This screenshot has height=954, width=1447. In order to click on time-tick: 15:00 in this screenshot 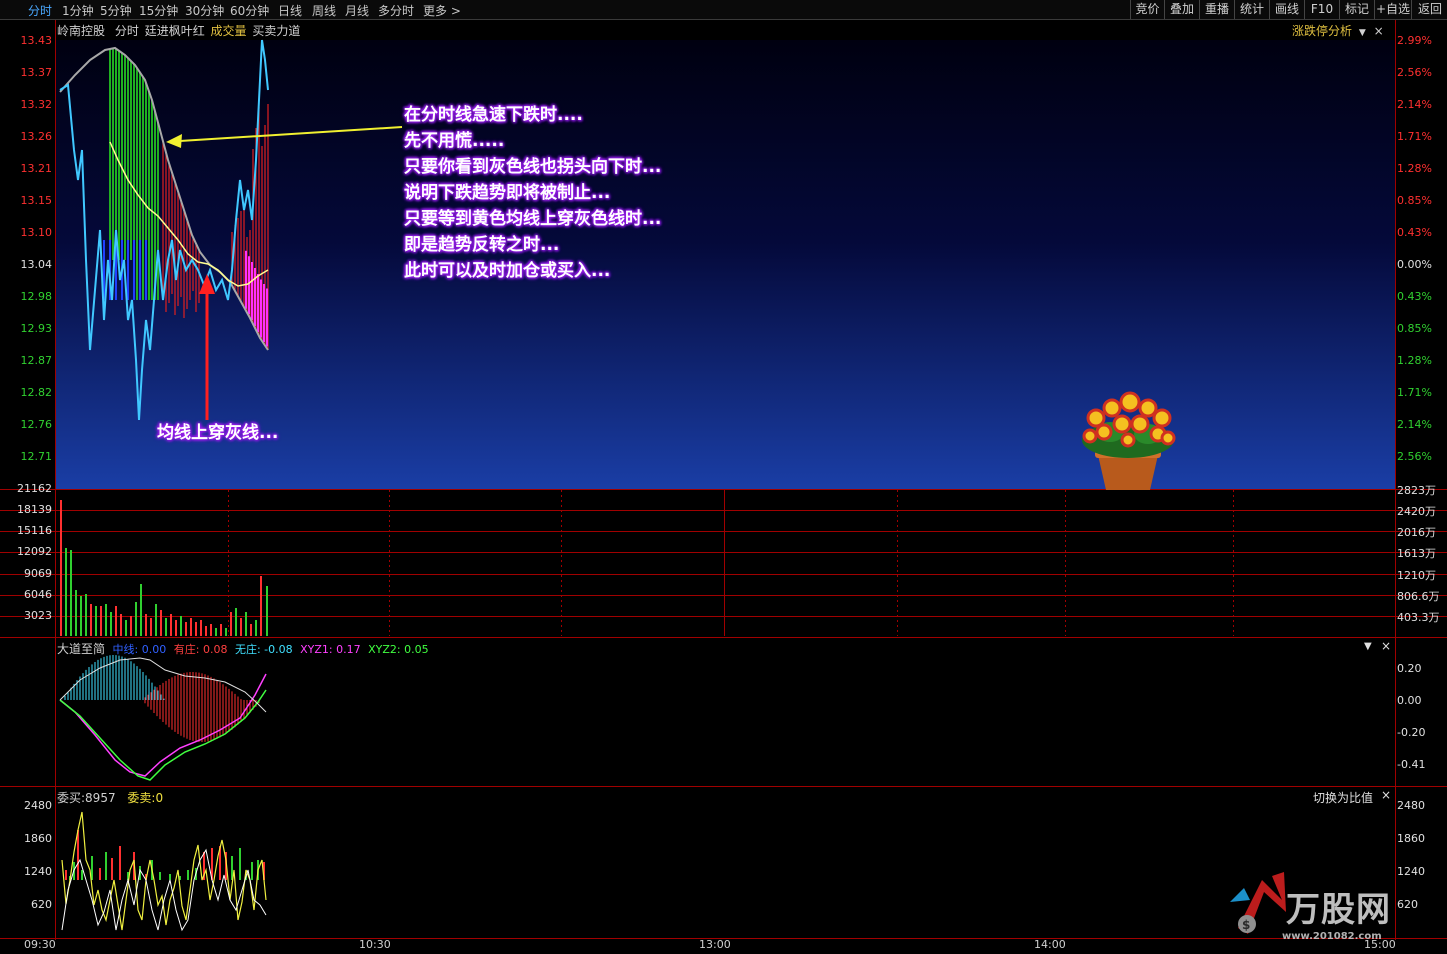, I will do `click(1380, 944)`.